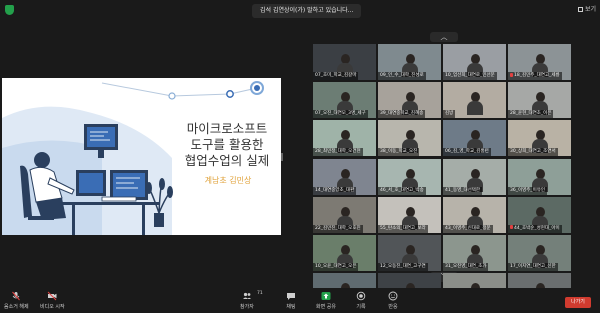  I want to click on participant-name-text: 09_인_수_대학_진성로, so click(402, 75).